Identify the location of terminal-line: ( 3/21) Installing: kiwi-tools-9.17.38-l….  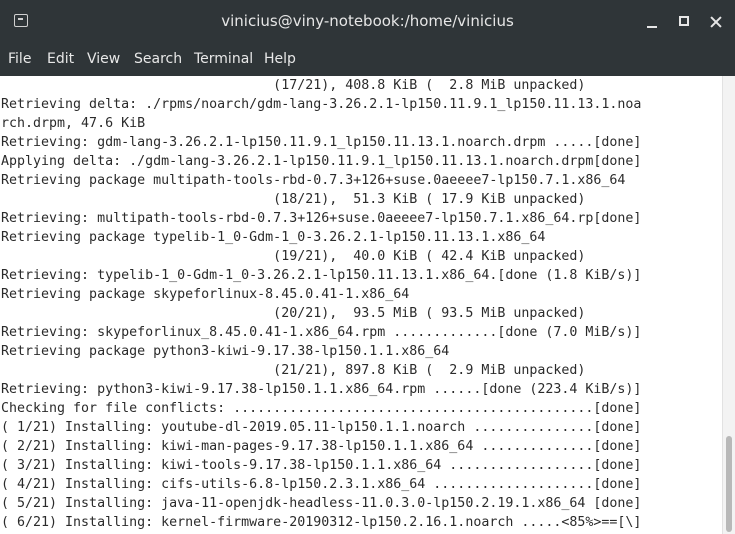
(321, 465).